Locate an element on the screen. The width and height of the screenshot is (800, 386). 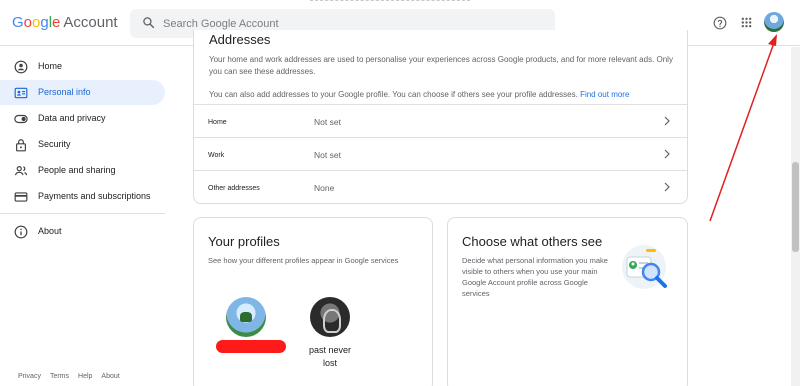
logo-letter: e is located at coordinates (56, 22).